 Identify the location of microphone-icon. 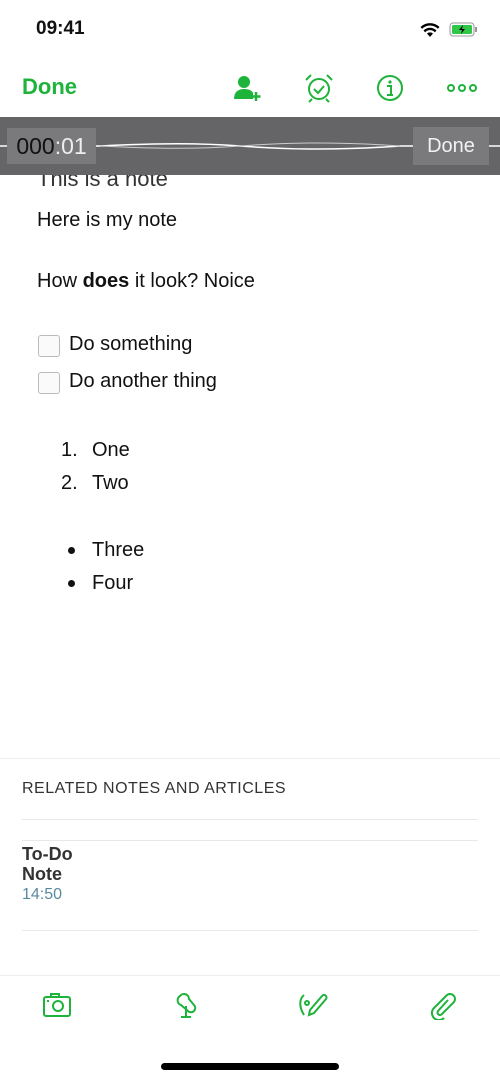
(187, 1005).